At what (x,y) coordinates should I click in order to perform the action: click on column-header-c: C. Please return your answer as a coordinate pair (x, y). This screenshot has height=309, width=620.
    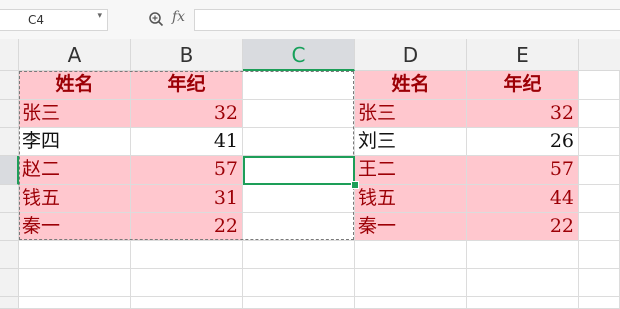
    Looking at the image, I should click on (299, 55).